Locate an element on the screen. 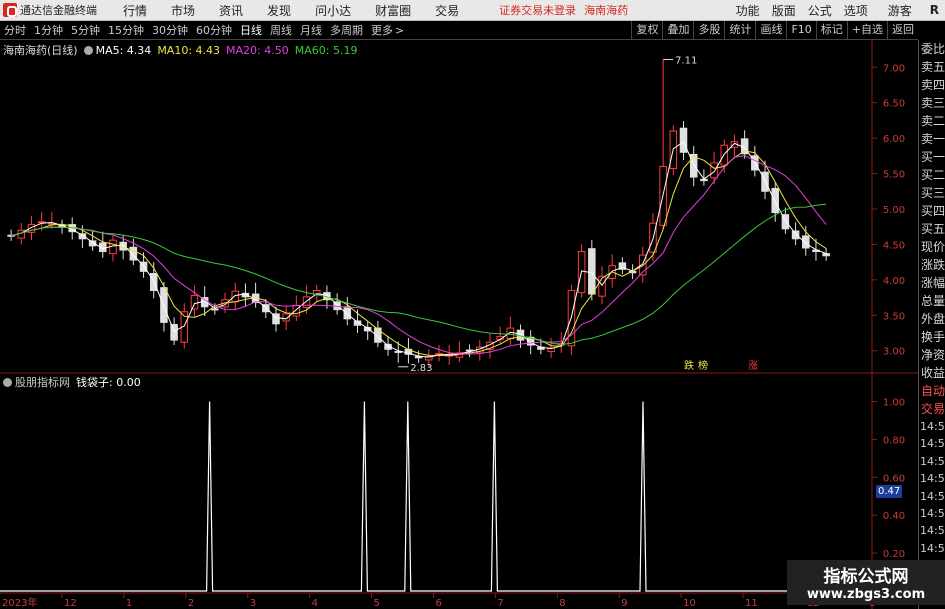 This screenshot has height=609, width=945. menu-item-news: 资讯 is located at coordinates (231, 10).